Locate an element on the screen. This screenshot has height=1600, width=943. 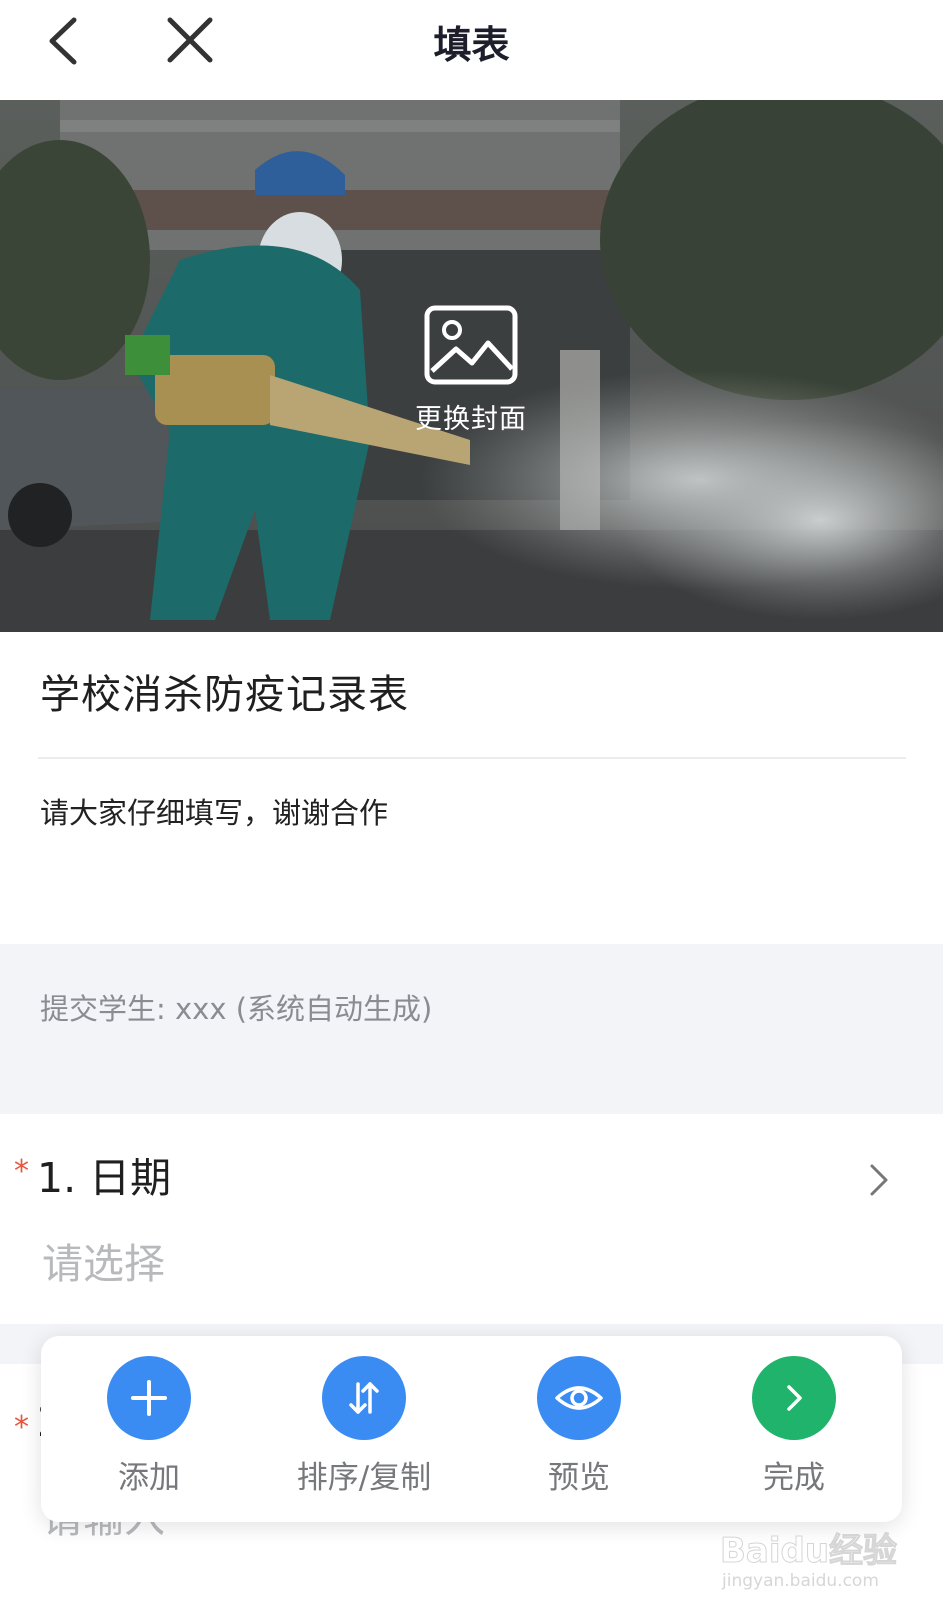
date-picker-placeholder: 请选择 is located at coordinates (103, 1260).